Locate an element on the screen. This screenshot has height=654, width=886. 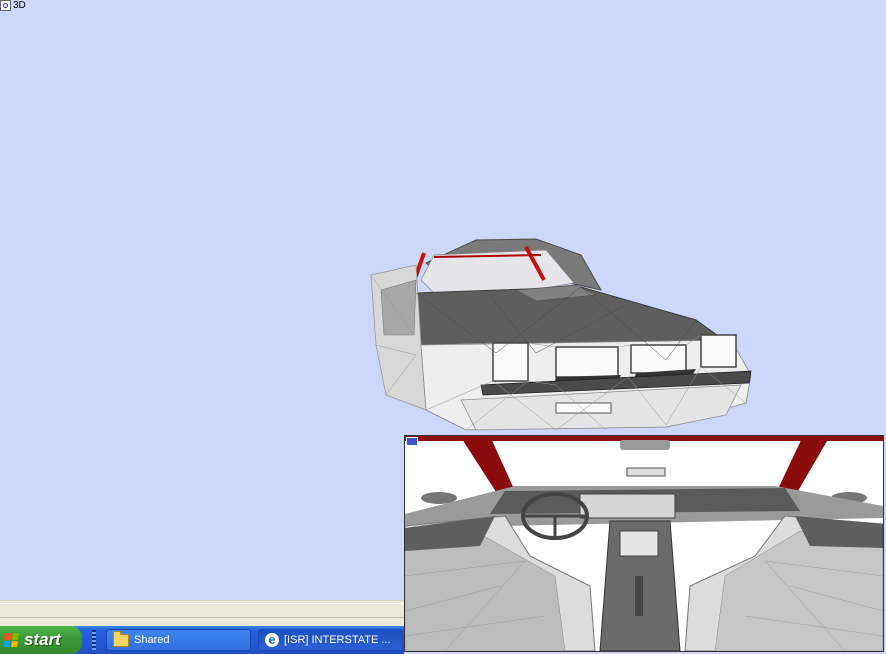
start-button: start is located at coordinates (41, 640).